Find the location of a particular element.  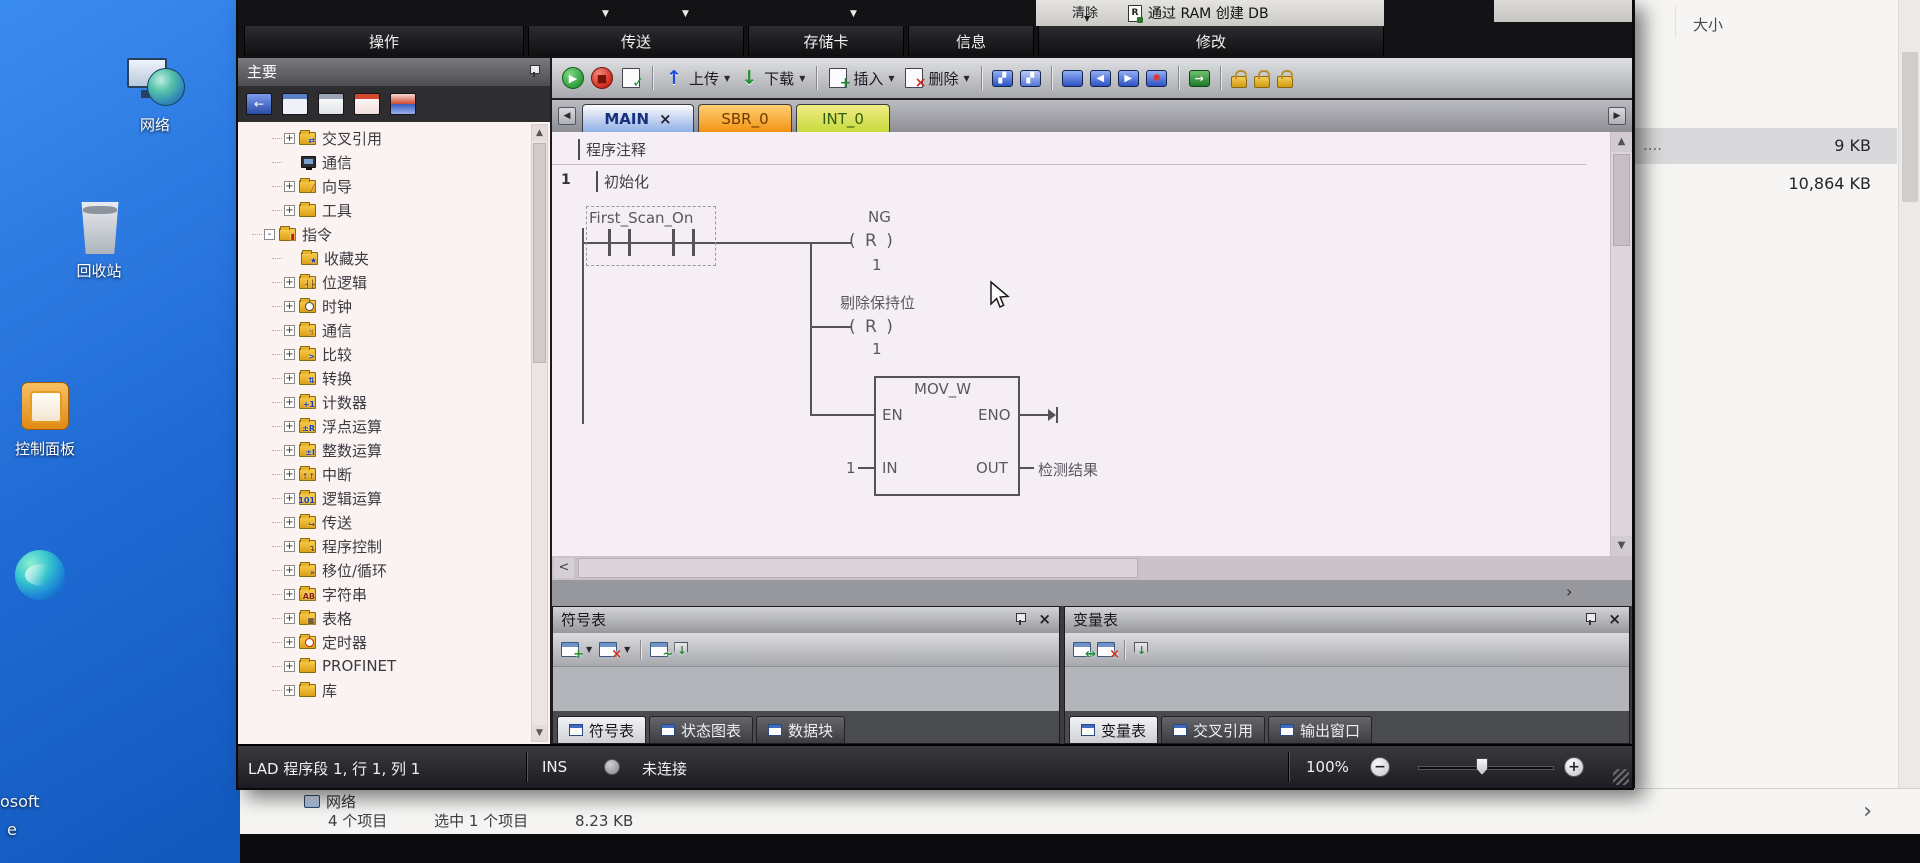

tree-item-字符串: + AB 字符串 is located at coordinates (384, 594).